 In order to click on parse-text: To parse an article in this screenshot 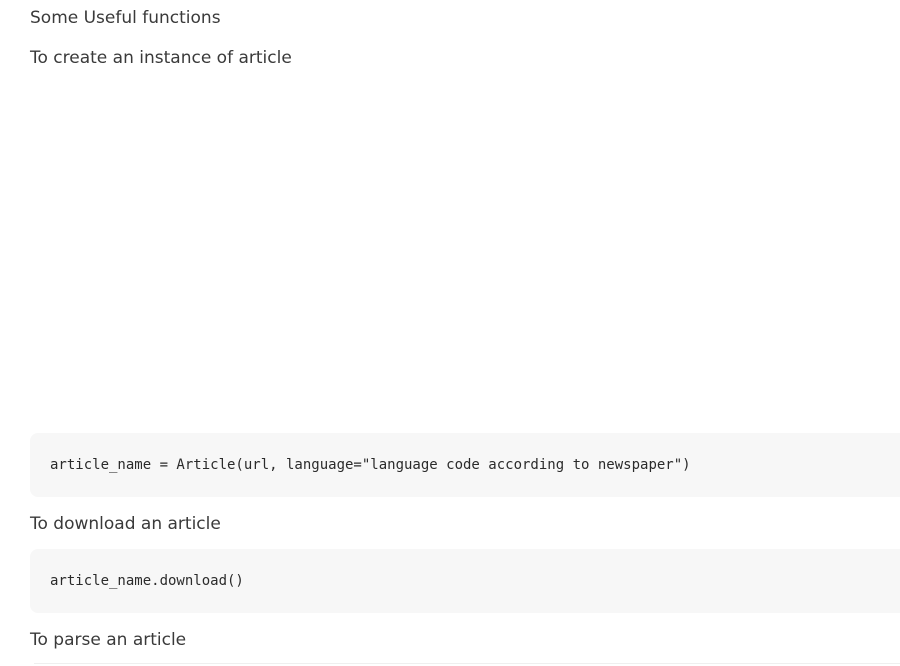, I will do `click(108, 640)`.